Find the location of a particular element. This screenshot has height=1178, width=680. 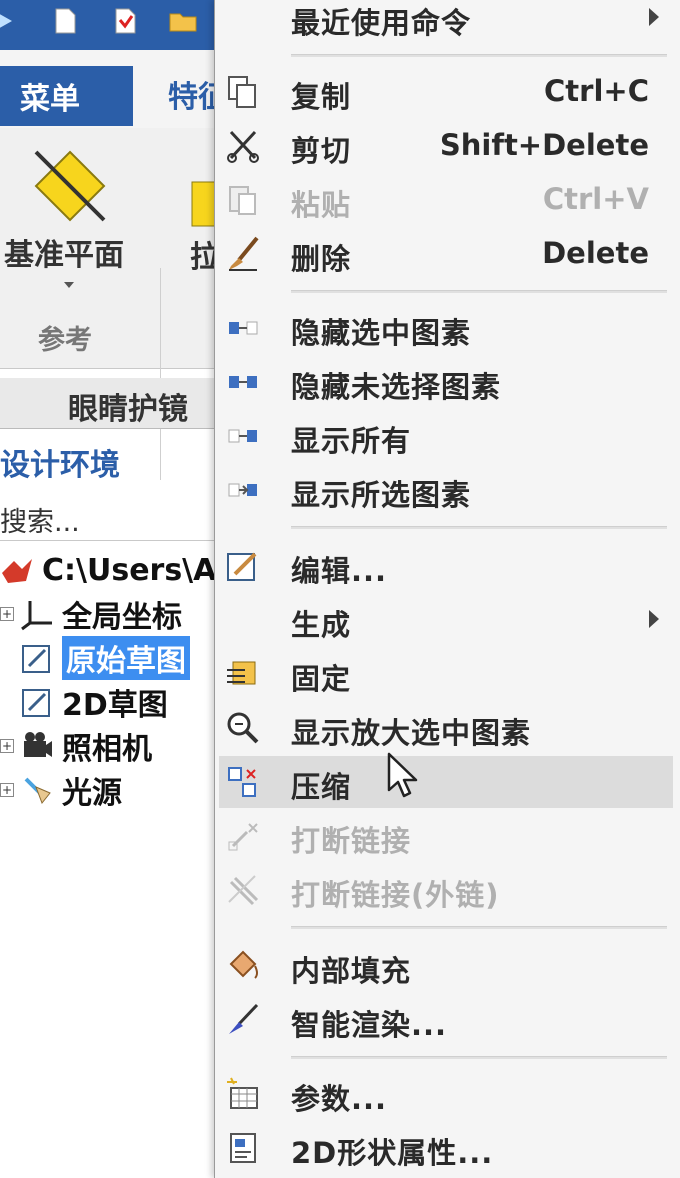

scene-icon is located at coordinates (17, 571).